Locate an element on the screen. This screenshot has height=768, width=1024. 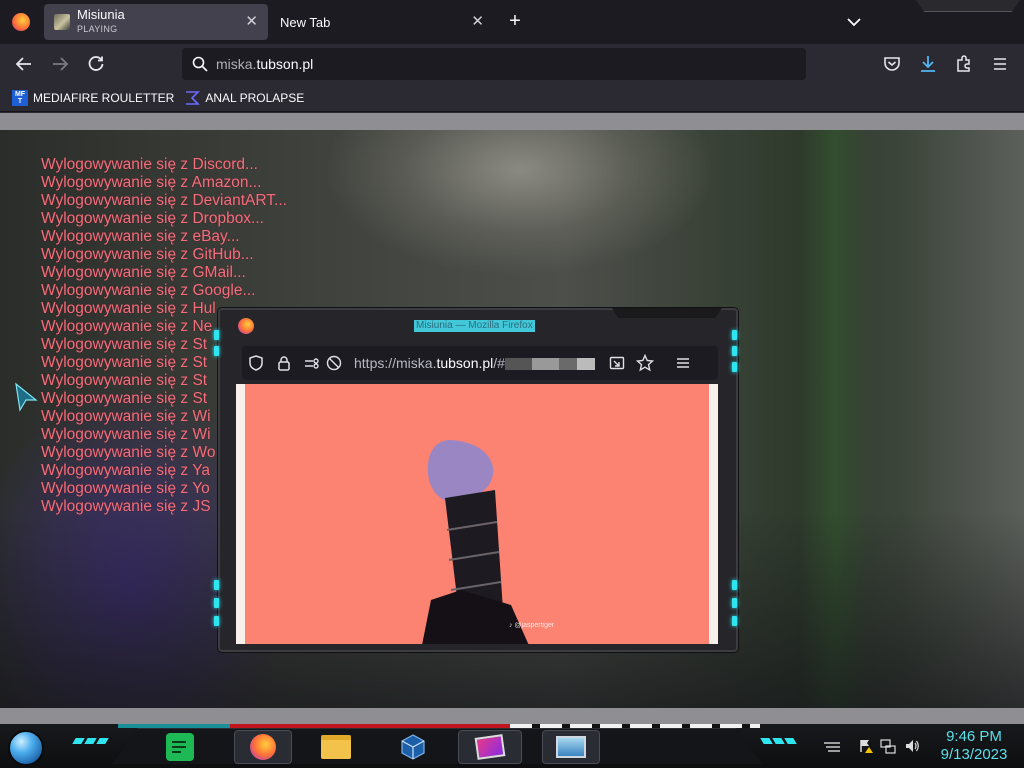
popup-address-bar: https://miska.tubson.pl/# is located at coordinates (480, 363).